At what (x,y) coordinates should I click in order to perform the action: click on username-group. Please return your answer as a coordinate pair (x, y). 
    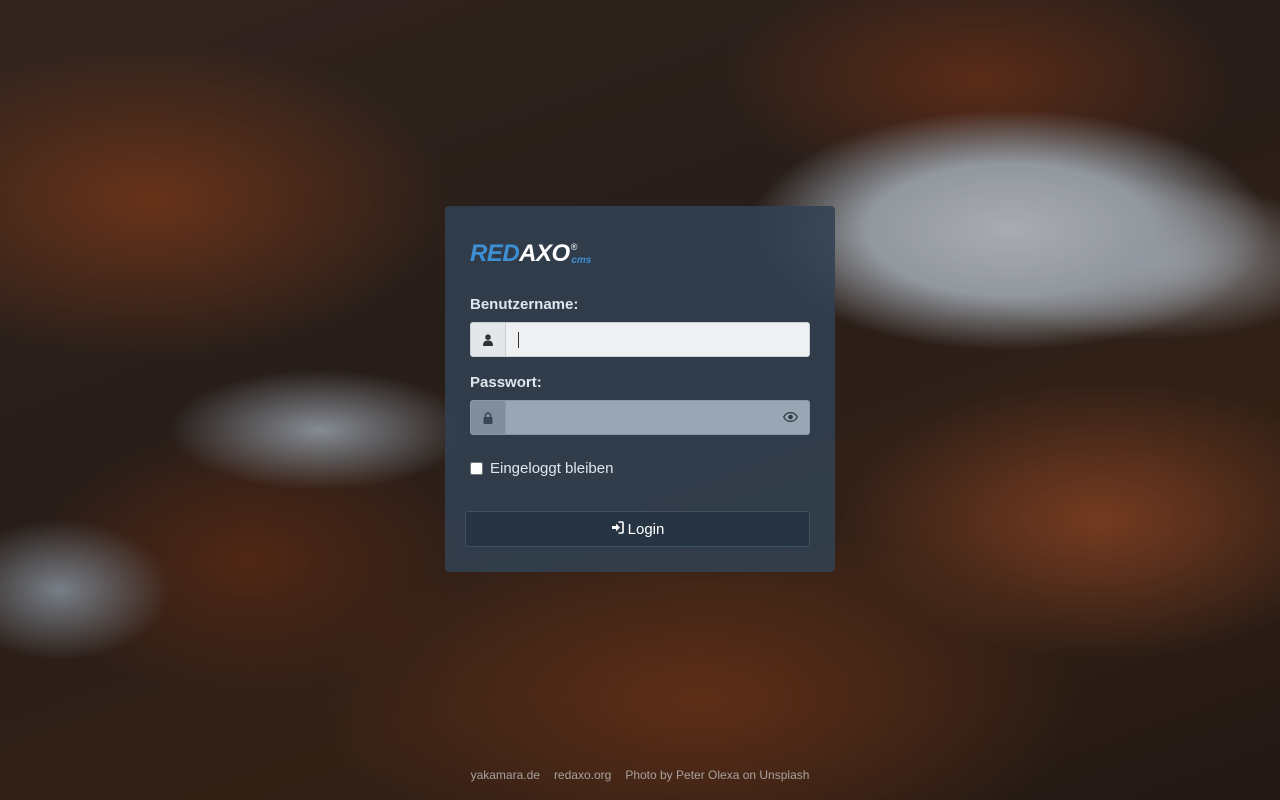
    Looking at the image, I should click on (640, 339).